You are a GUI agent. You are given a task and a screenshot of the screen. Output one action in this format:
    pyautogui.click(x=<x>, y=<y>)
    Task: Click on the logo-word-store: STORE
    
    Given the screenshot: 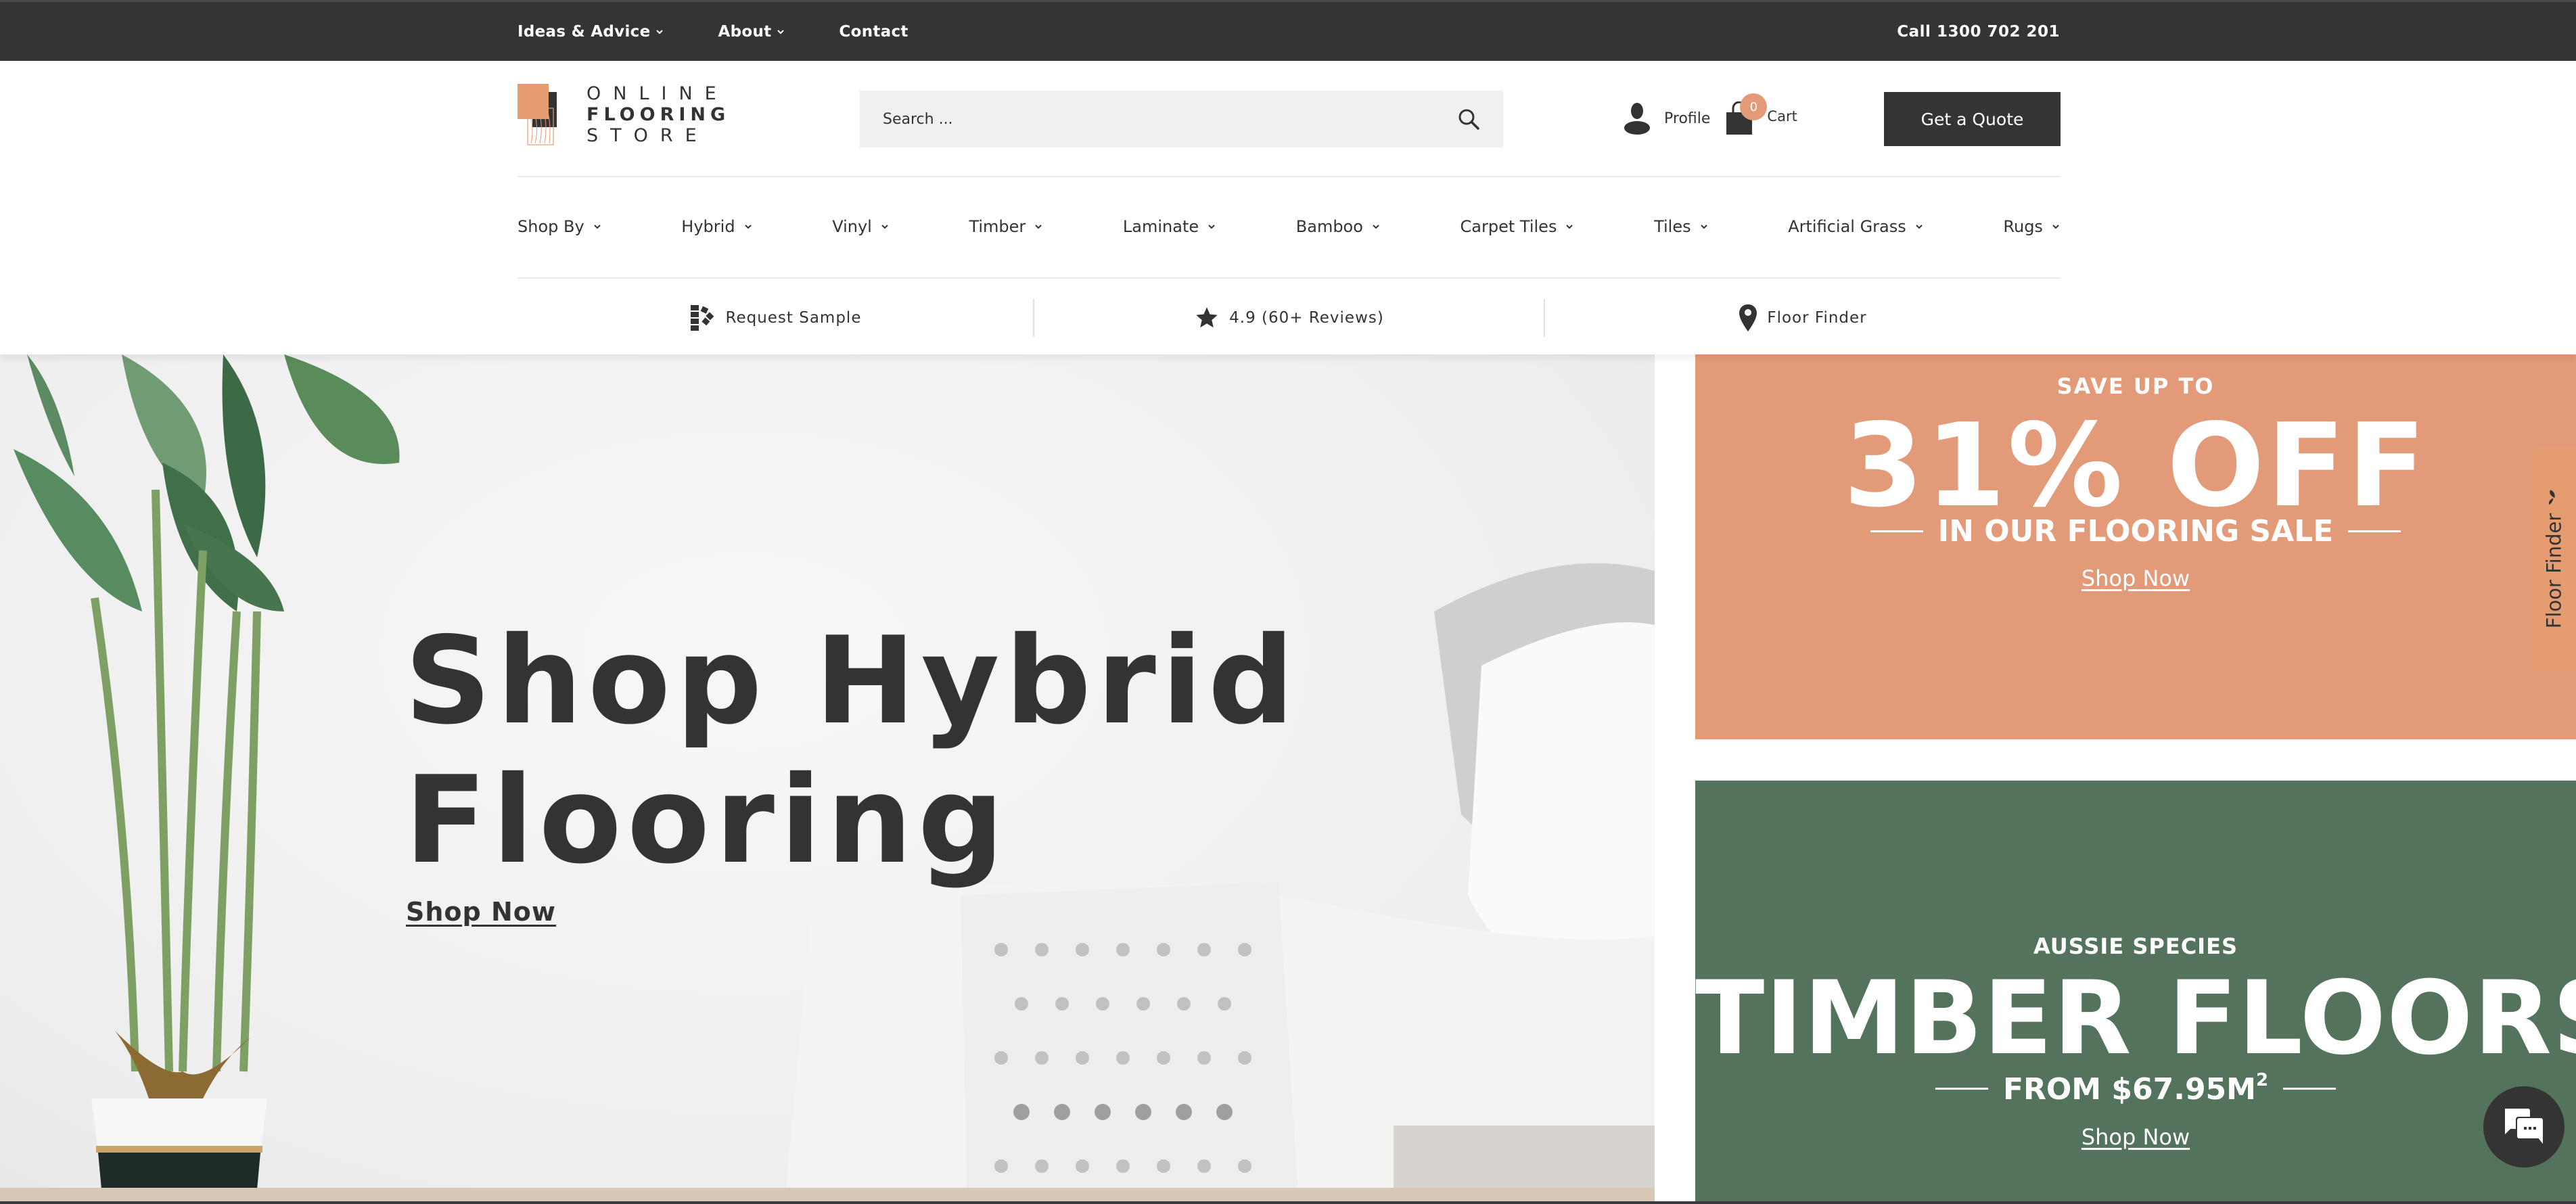 What is the action you would take?
    pyautogui.click(x=647, y=135)
    